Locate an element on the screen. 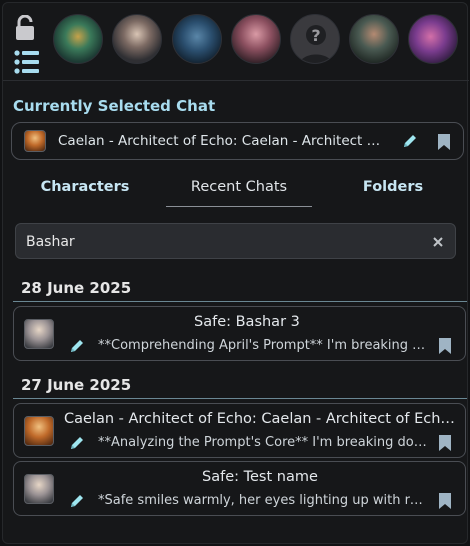  avatar-5-unknown: ? is located at coordinates (315, 39).